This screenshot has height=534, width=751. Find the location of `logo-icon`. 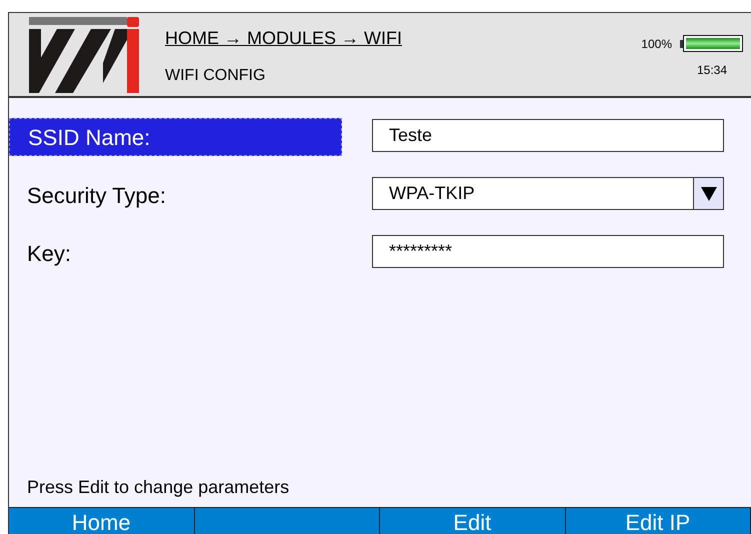

logo-icon is located at coordinates (85, 54).